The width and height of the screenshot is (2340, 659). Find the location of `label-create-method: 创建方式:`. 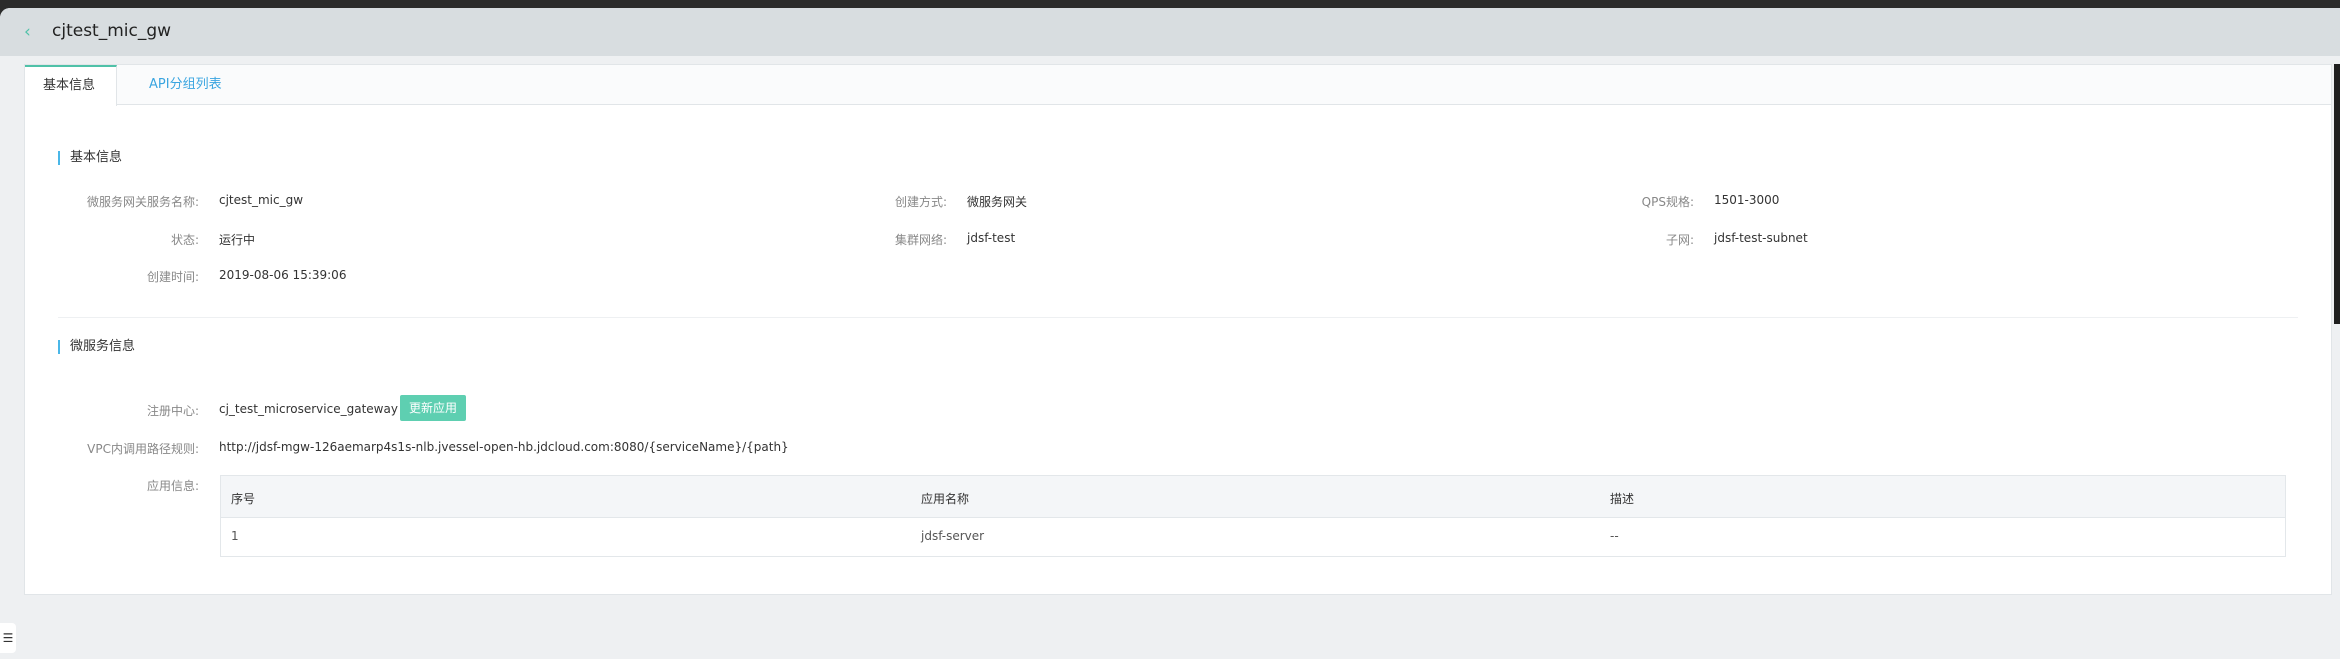

label-create-method: 创建方式: is located at coordinates (920, 202).